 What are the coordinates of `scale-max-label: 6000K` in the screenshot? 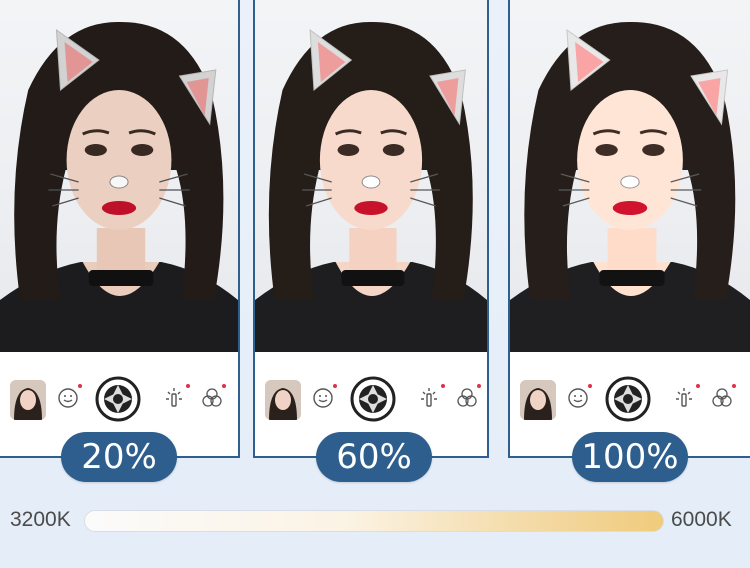 It's located at (701, 519).